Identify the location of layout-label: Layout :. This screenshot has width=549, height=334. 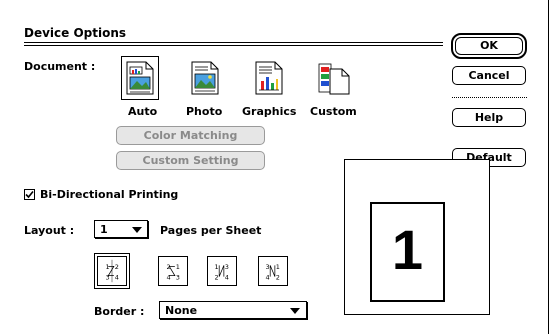
(49, 230).